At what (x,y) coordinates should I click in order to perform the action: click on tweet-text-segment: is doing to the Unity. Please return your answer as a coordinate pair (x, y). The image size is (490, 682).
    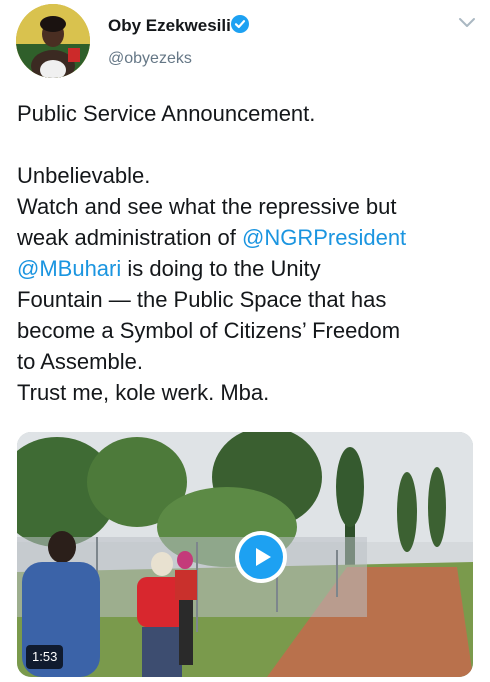
    Looking at the image, I should click on (221, 268).